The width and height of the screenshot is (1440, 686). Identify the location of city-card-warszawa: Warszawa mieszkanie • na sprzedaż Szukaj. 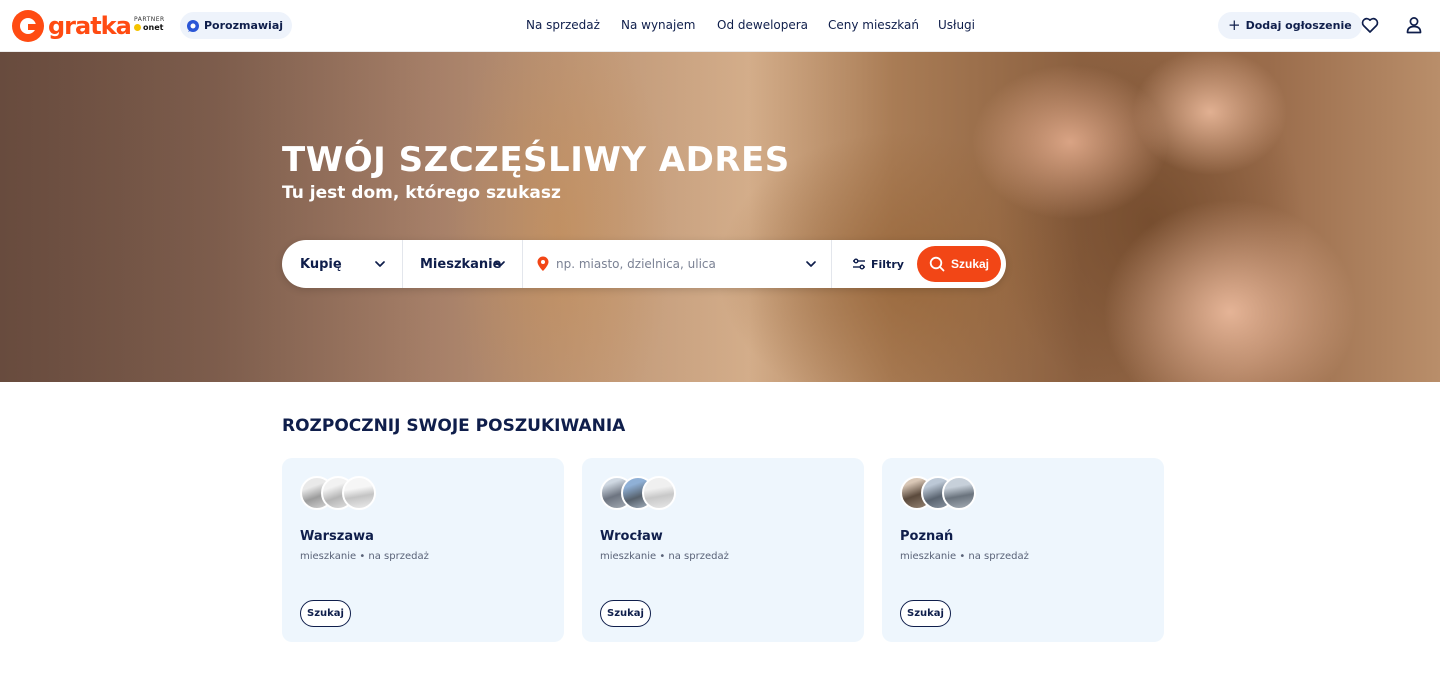
(423, 550).